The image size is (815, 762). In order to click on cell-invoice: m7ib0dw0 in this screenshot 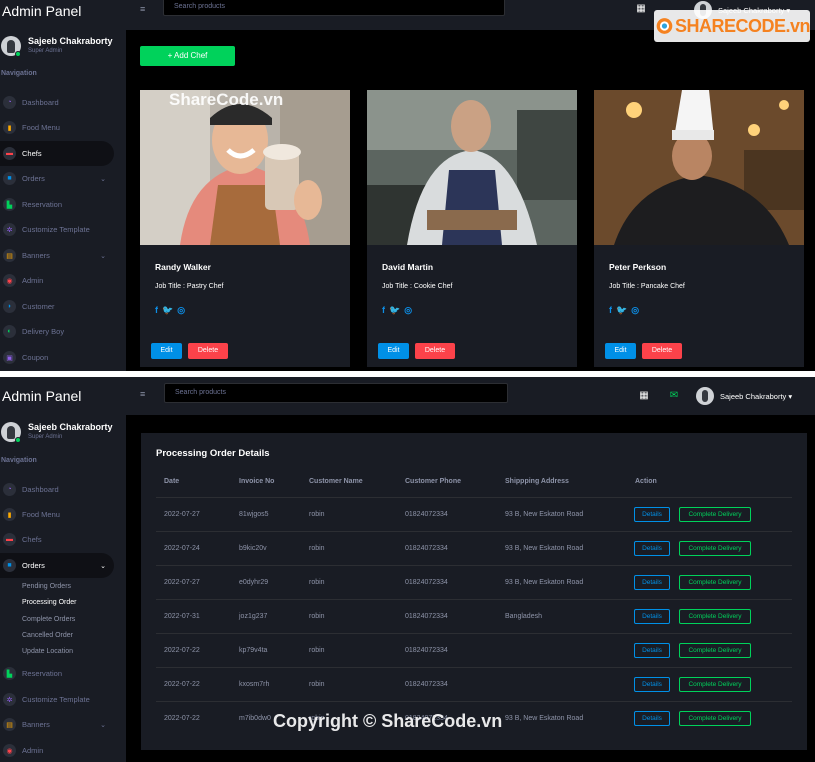, I will do `click(255, 718)`.